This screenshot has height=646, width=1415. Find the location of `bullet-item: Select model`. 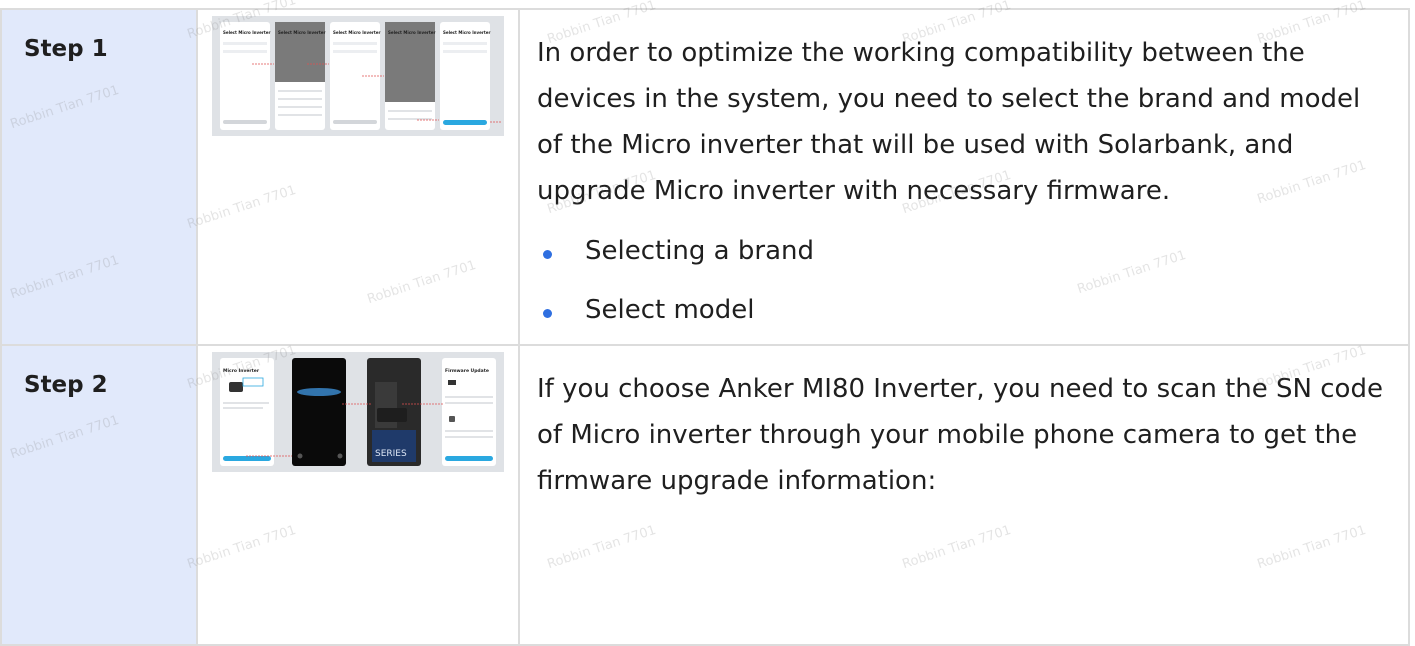

bullet-item: Select model is located at coordinates (964, 310).